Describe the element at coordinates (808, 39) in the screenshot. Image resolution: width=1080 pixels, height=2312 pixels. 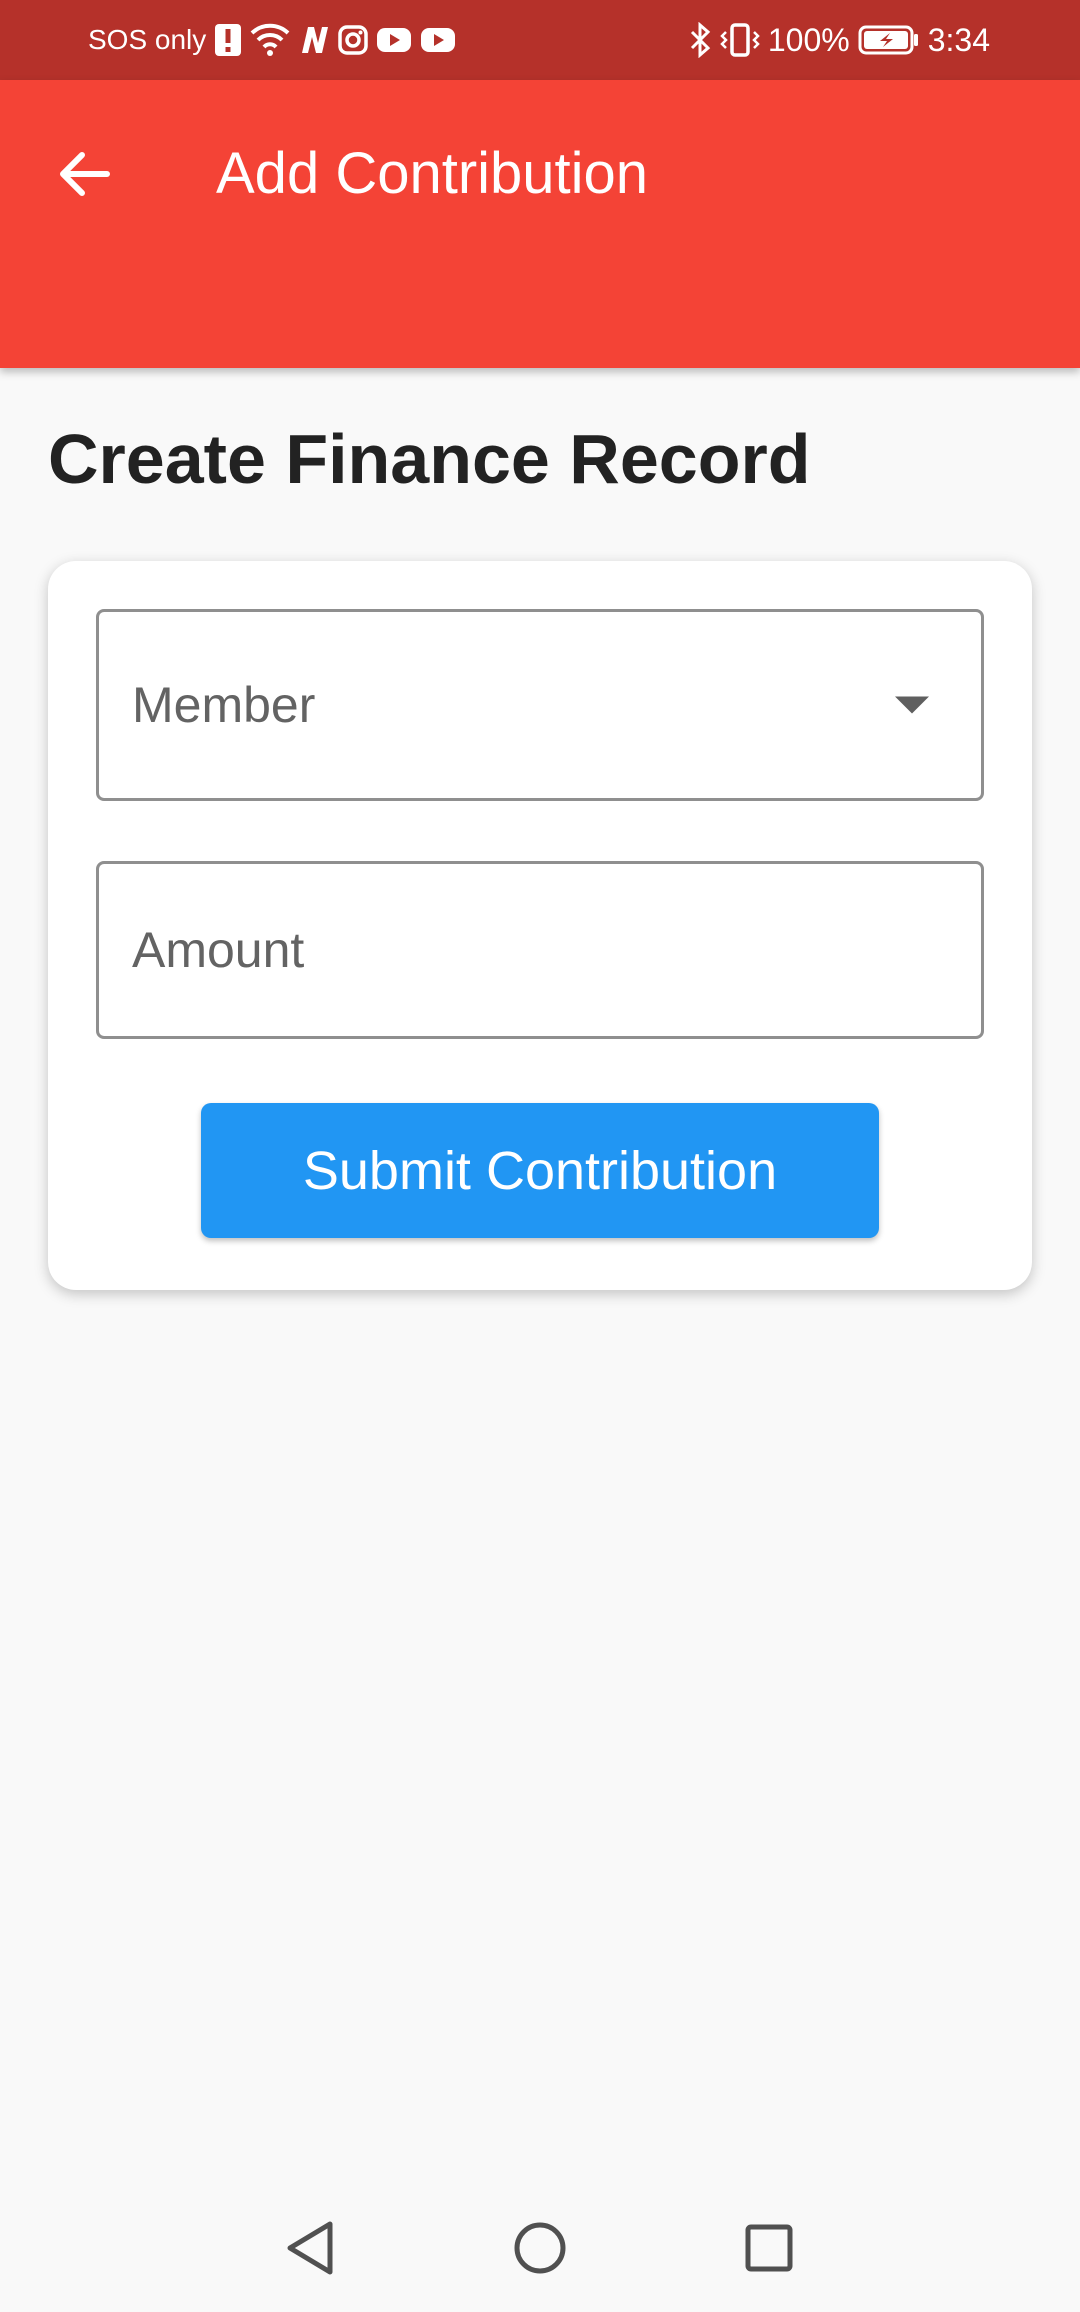
I see `battery-percent: 100%` at that location.